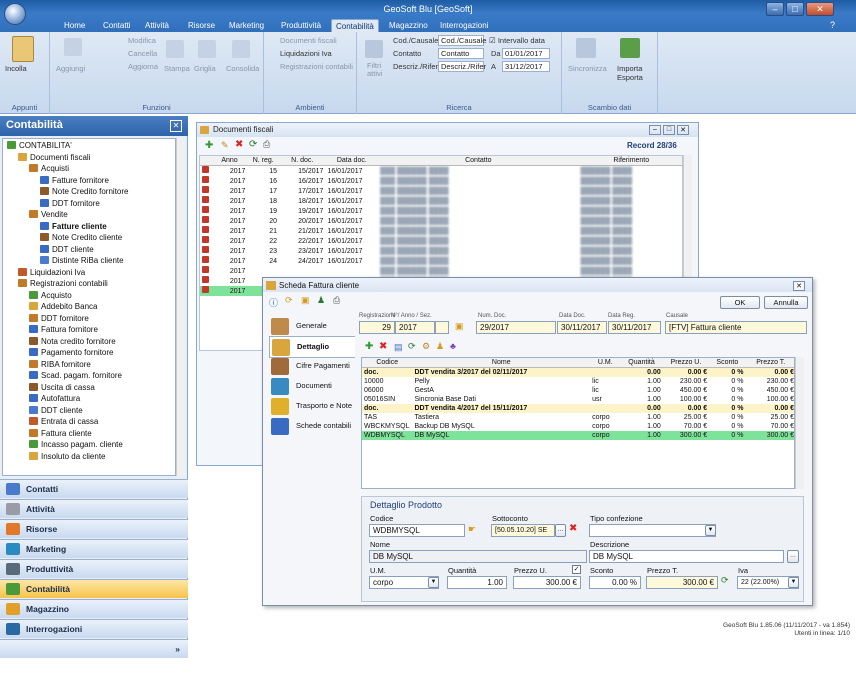 The height and width of the screenshot is (678, 856). What do you see at coordinates (94, 628) in the screenshot?
I see `nav-interrogazioni: Interrogazioni` at bounding box center [94, 628].